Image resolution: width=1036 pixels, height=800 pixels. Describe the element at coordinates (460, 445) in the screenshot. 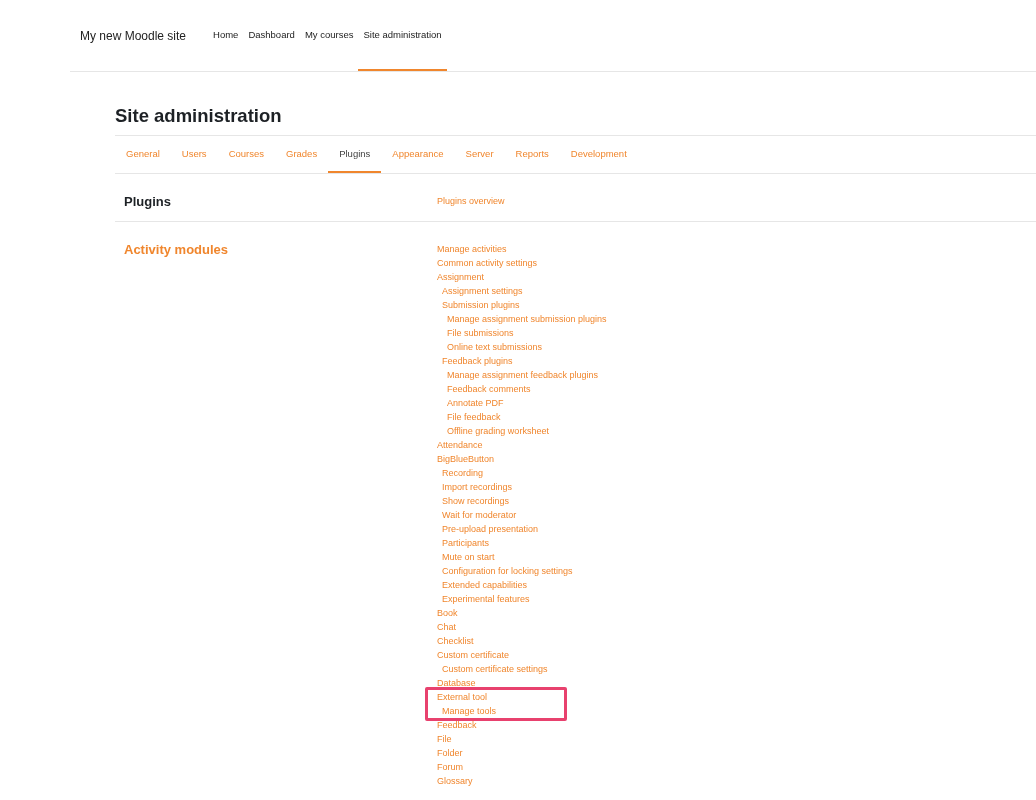

I see `settings-link: Attendance` at that location.